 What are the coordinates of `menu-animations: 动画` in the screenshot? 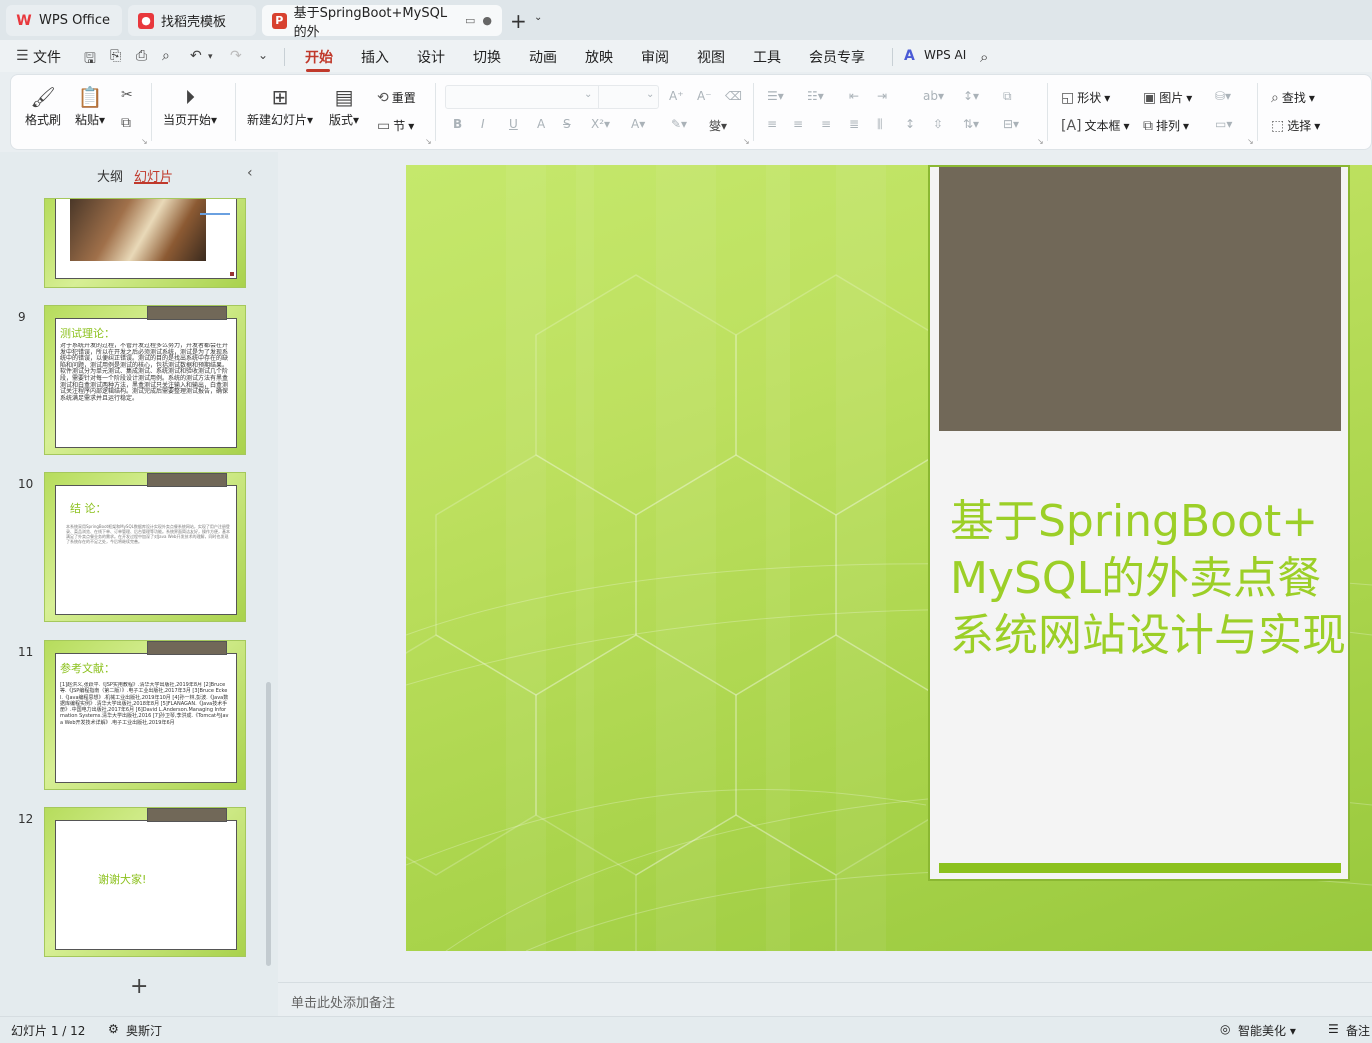 It's located at (543, 57).